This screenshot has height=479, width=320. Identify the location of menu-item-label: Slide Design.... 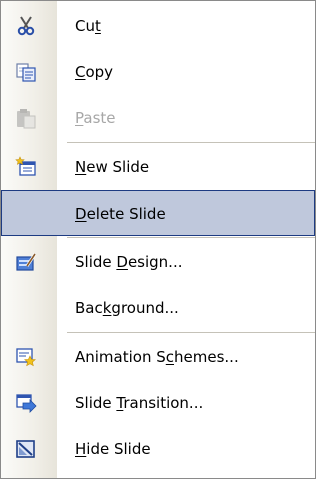
(129, 262).